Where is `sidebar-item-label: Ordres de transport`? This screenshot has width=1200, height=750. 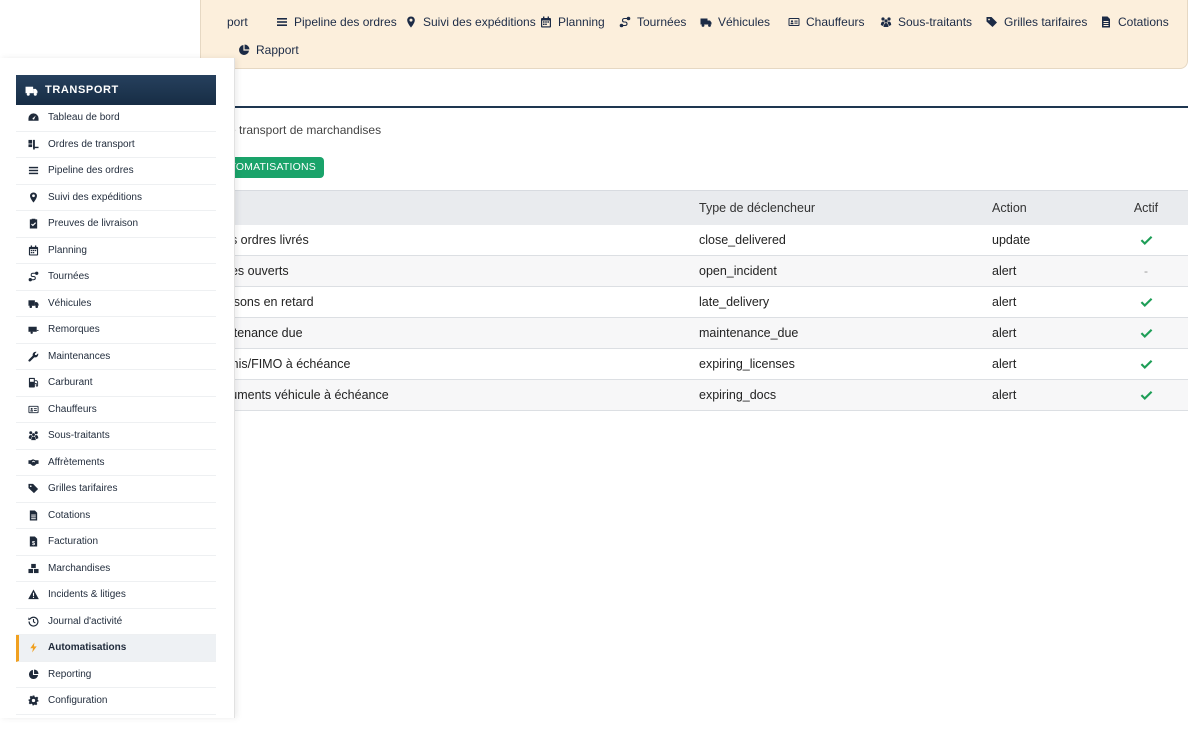 sidebar-item-label: Ordres de transport is located at coordinates (91, 144).